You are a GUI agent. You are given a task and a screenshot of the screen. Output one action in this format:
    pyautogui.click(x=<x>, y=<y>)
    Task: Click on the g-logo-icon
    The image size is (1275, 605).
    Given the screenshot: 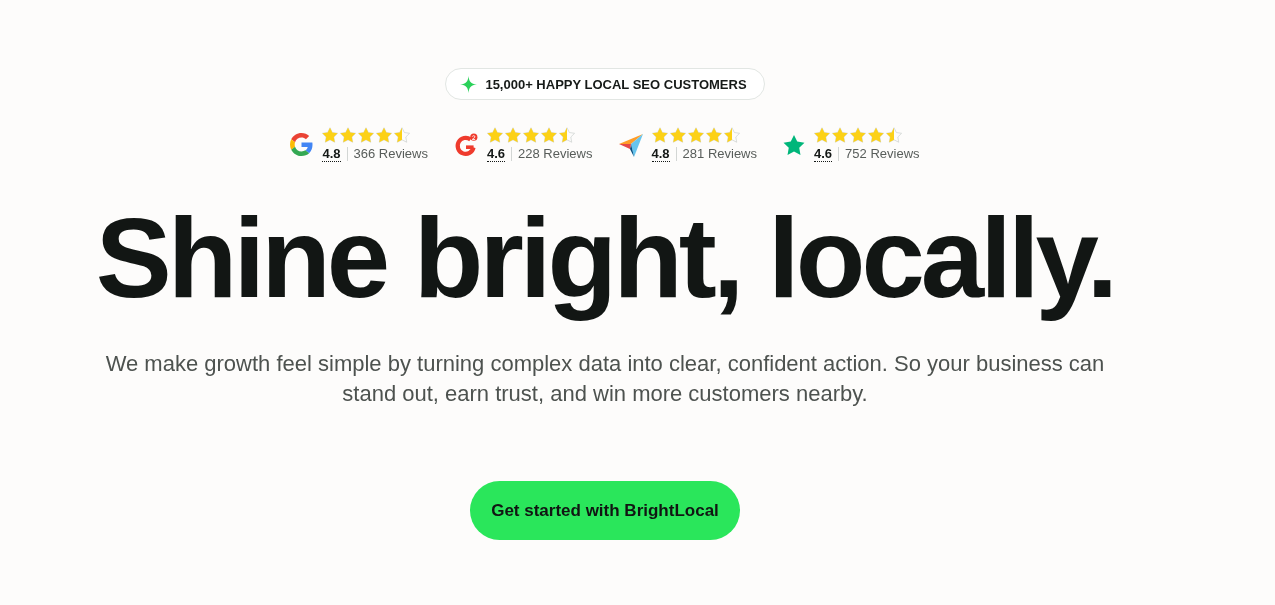 What is the action you would take?
    pyautogui.click(x=302, y=144)
    